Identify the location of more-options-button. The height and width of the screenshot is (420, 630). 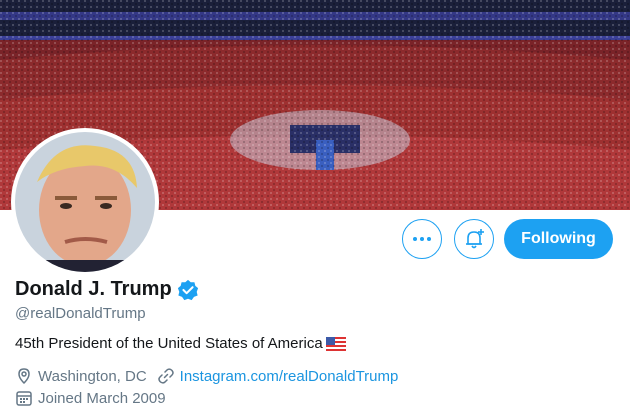
(422, 239).